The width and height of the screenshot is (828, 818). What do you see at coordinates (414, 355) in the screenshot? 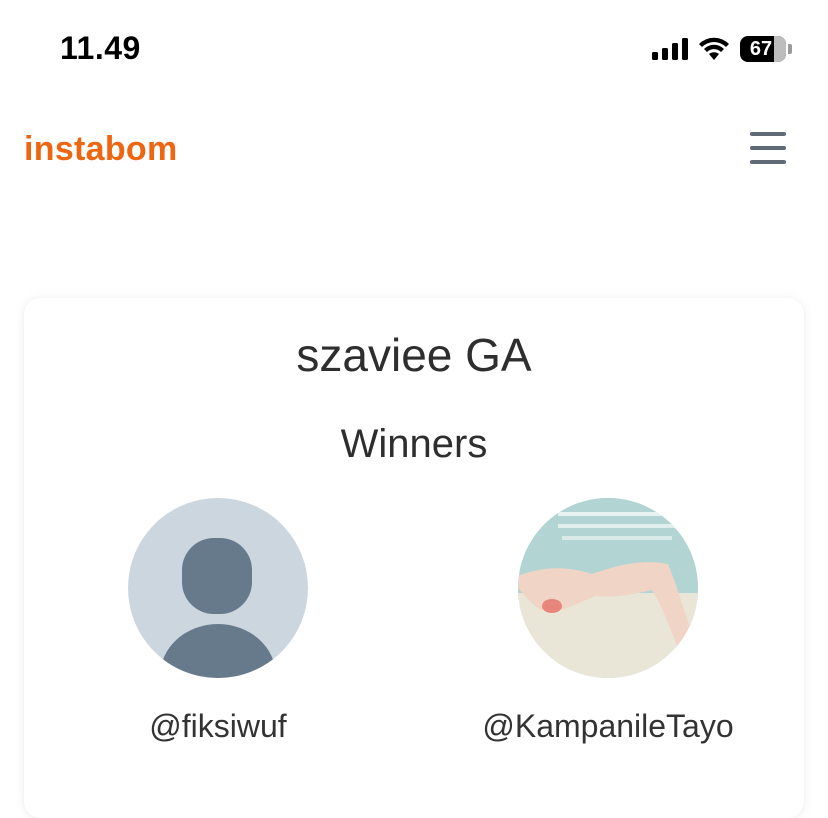
I see `giveaway-title: szaviee GA` at bounding box center [414, 355].